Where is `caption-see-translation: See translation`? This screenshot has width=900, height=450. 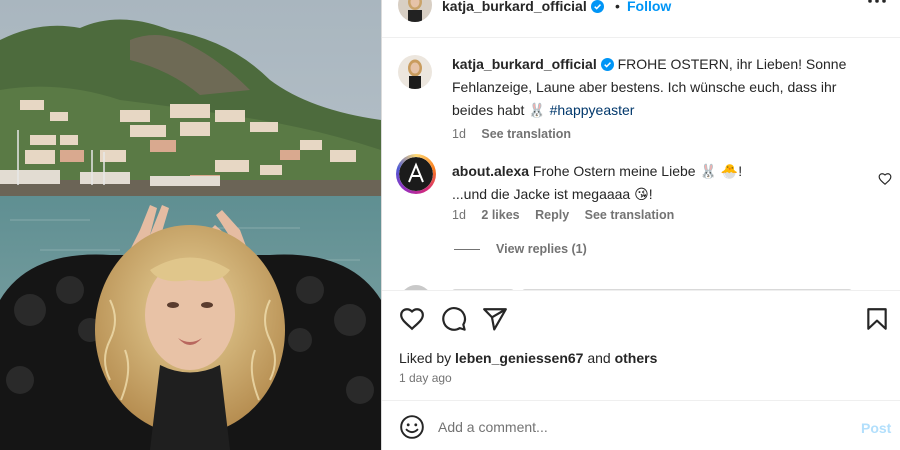
caption-see-translation: See translation is located at coordinates (526, 134).